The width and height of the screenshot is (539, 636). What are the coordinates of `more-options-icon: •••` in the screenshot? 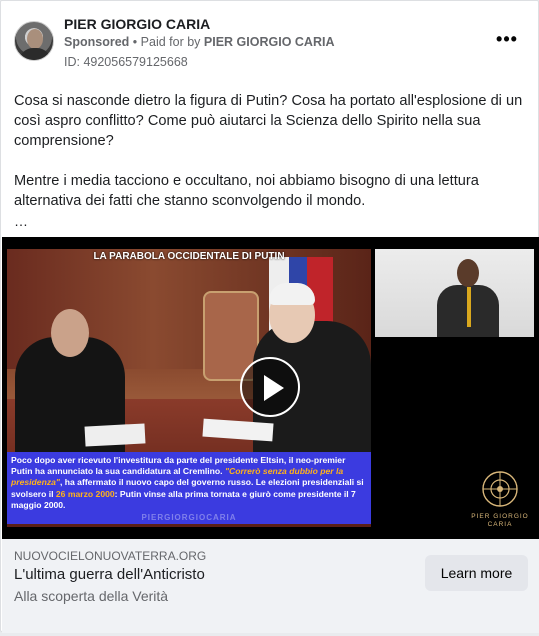 It's located at (507, 41).